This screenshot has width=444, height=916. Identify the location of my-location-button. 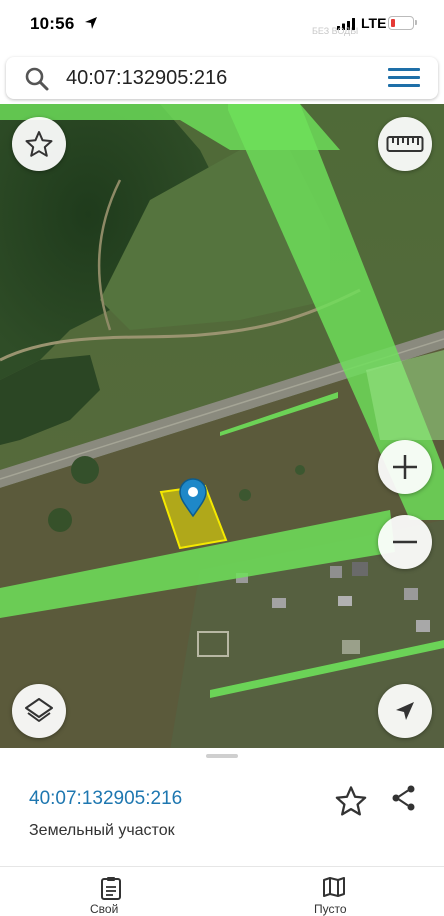
(405, 711).